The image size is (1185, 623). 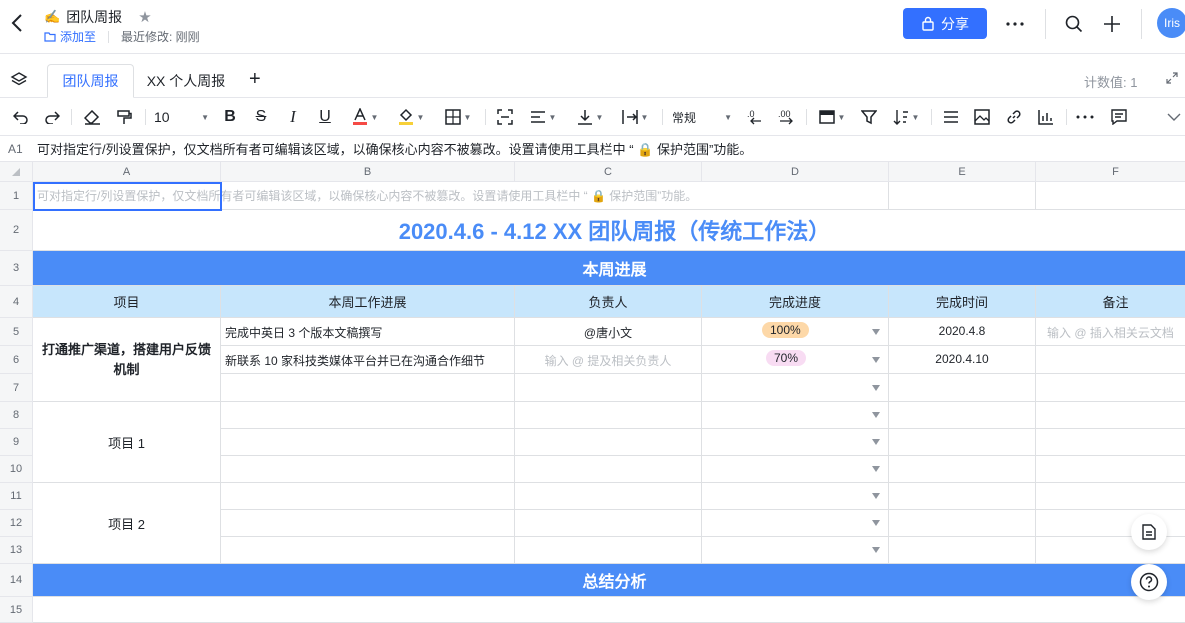 I want to click on column-header: C, so click(x=608, y=172).